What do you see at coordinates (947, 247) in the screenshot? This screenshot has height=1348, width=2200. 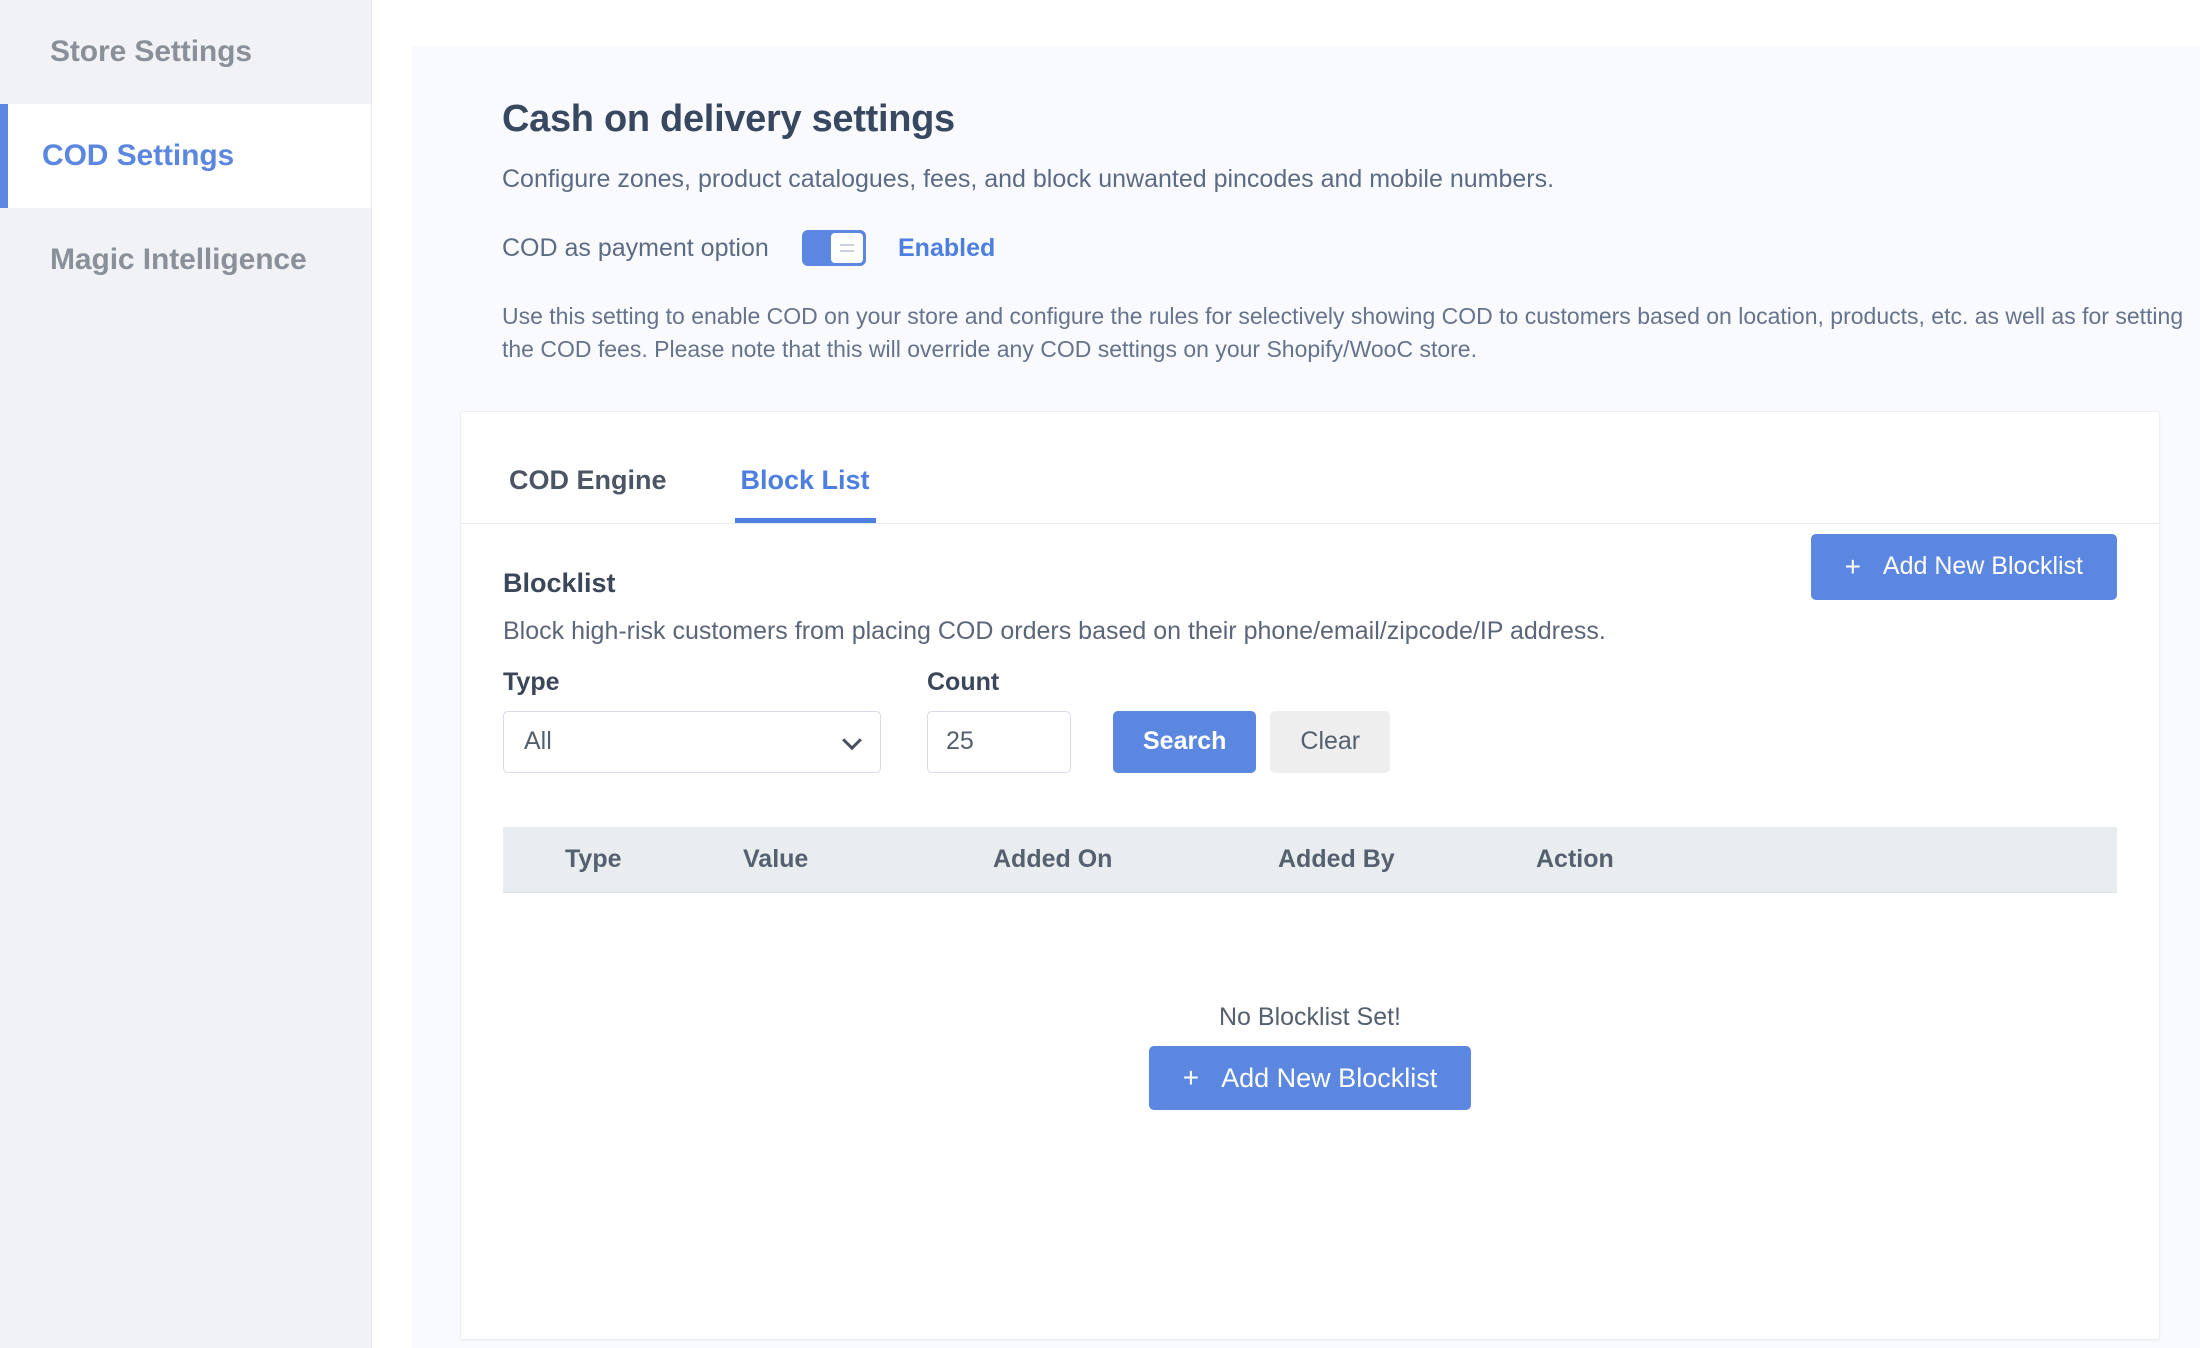 I see `cod-payment-toggle-state: Enabled` at bounding box center [947, 247].